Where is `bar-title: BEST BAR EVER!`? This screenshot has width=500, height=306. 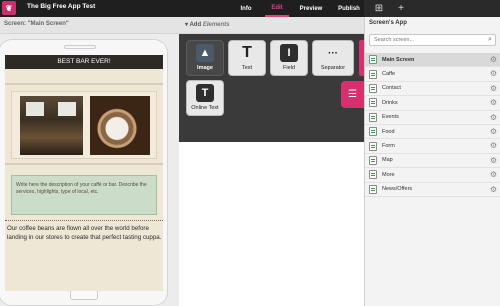
bar-title: BEST BAR EVER! is located at coordinates (84, 62).